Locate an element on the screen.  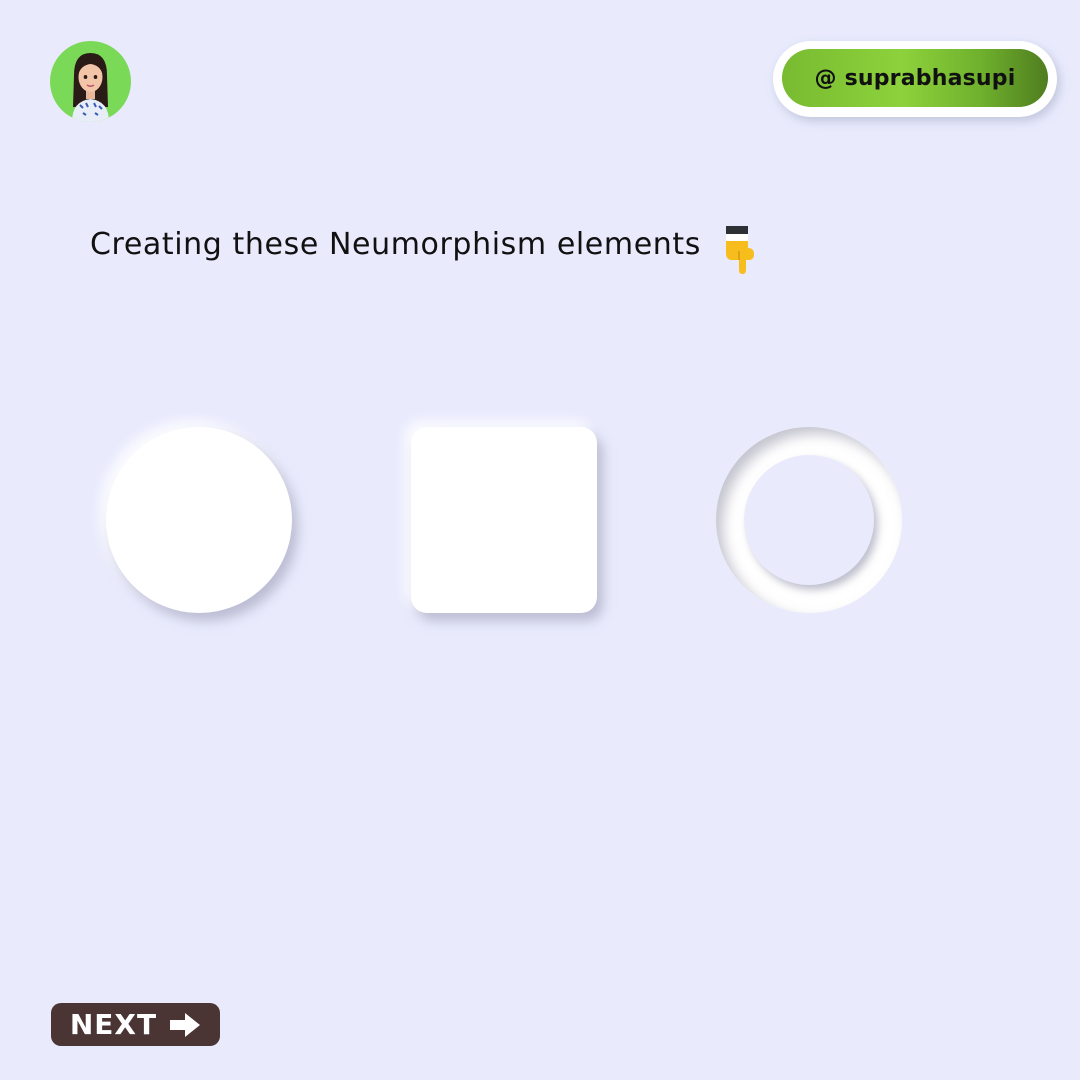
headline: Creating these Neumorphism elements is located at coordinates (424, 244).